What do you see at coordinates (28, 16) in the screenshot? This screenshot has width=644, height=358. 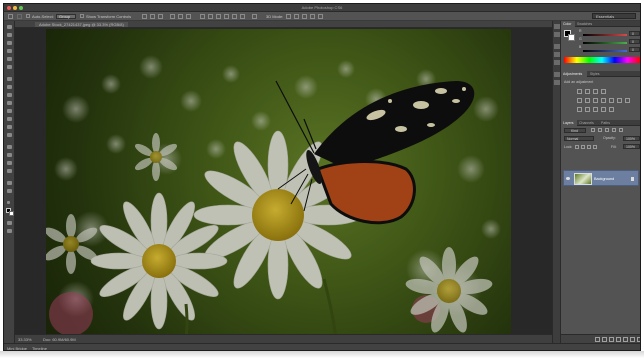 I see `auto-select-checkbox` at bounding box center [28, 16].